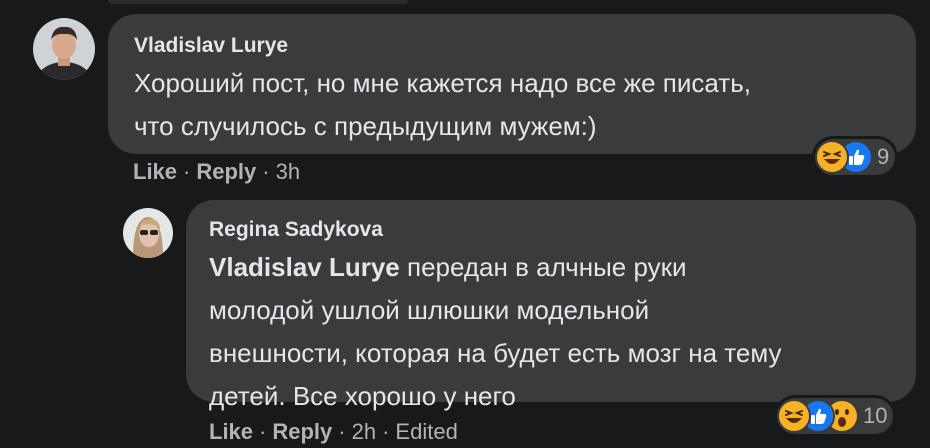  Describe the element at coordinates (426, 431) in the screenshot. I see `edited-label: Edited` at that location.